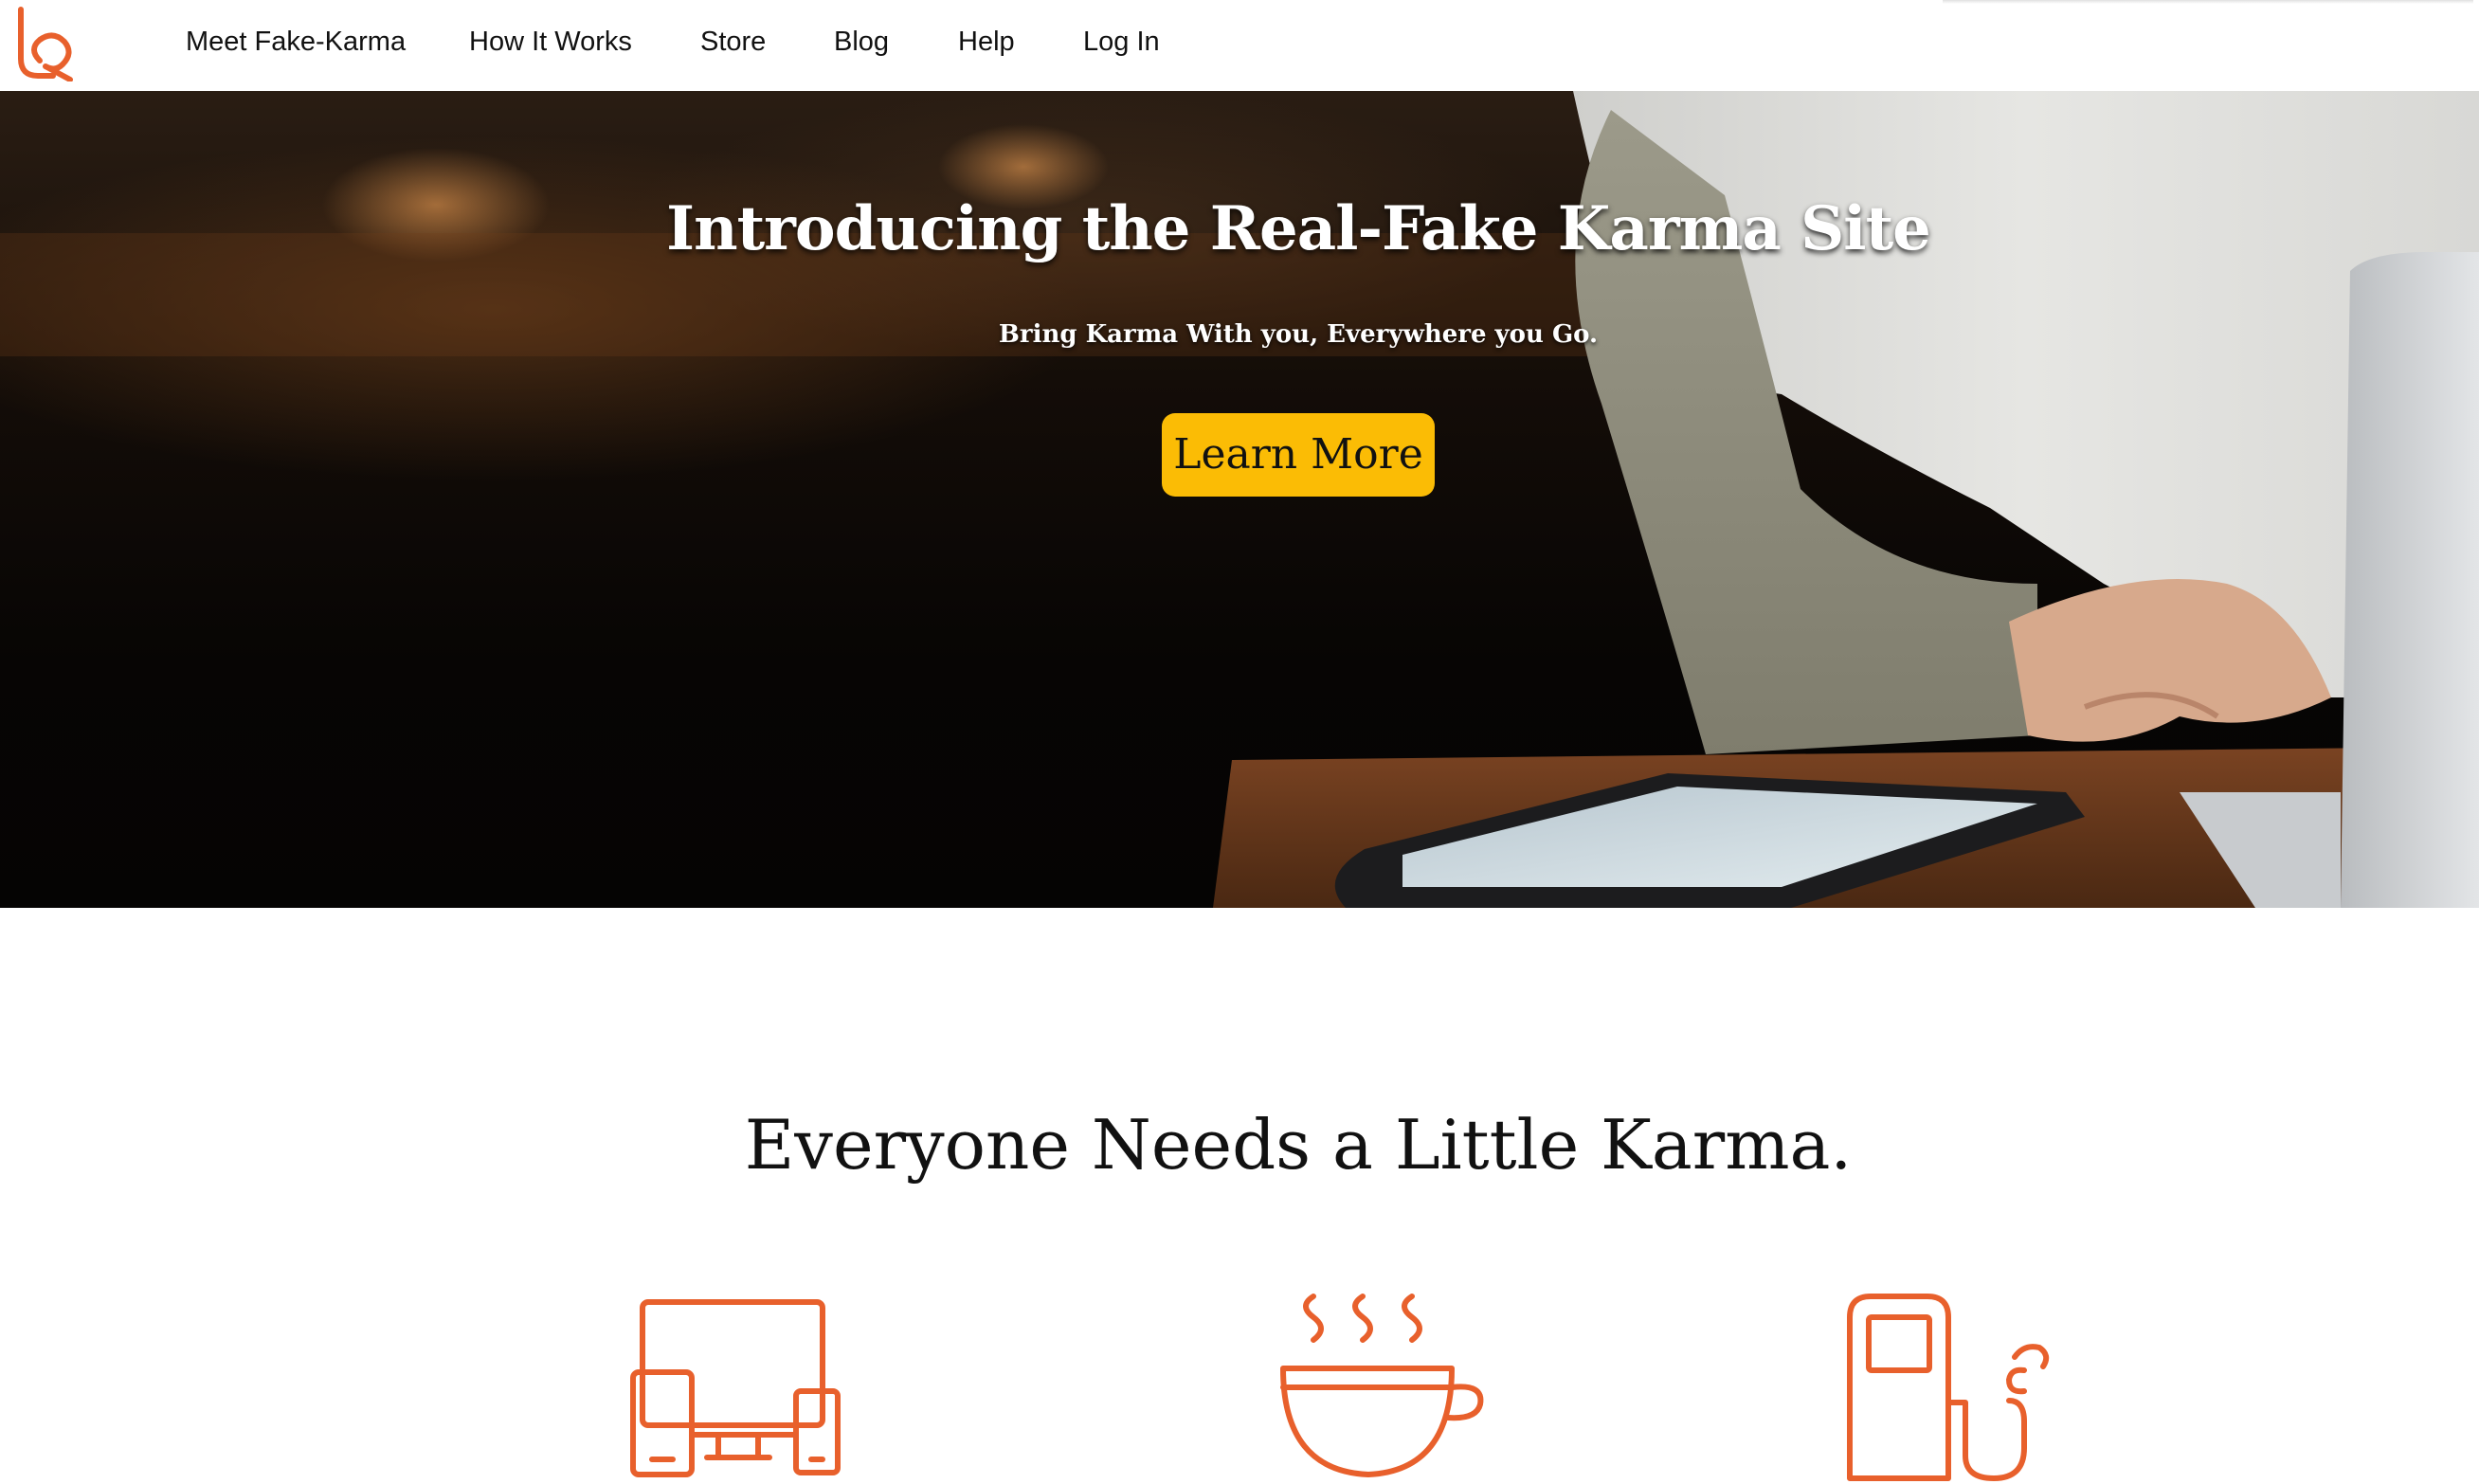 The width and height of the screenshot is (2479, 1484). What do you see at coordinates (736, 1388) in the screenshot?
I see `devices-icon` at bounding box center [736, 1388].